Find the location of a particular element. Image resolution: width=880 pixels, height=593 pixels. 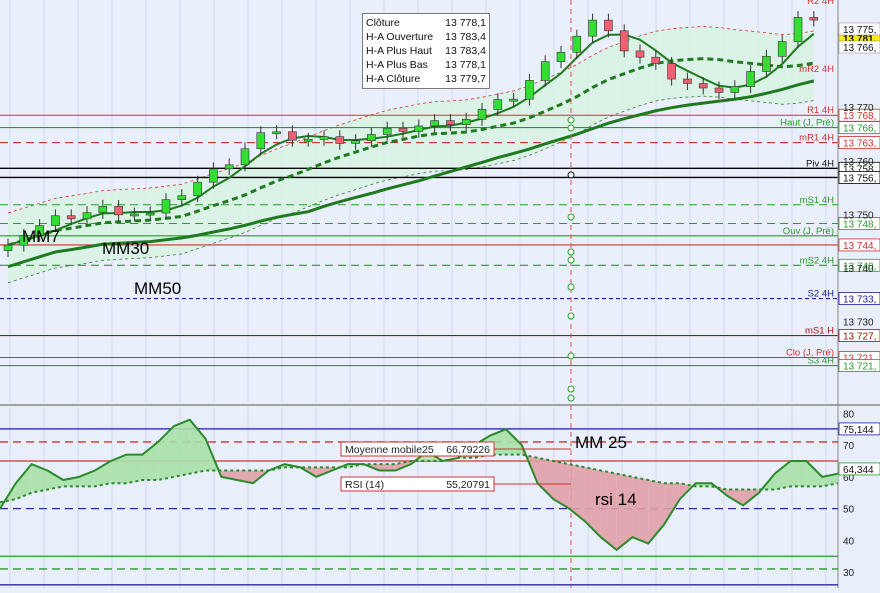

level-badge-text: 13 744, is located at coordinates (859, 246).